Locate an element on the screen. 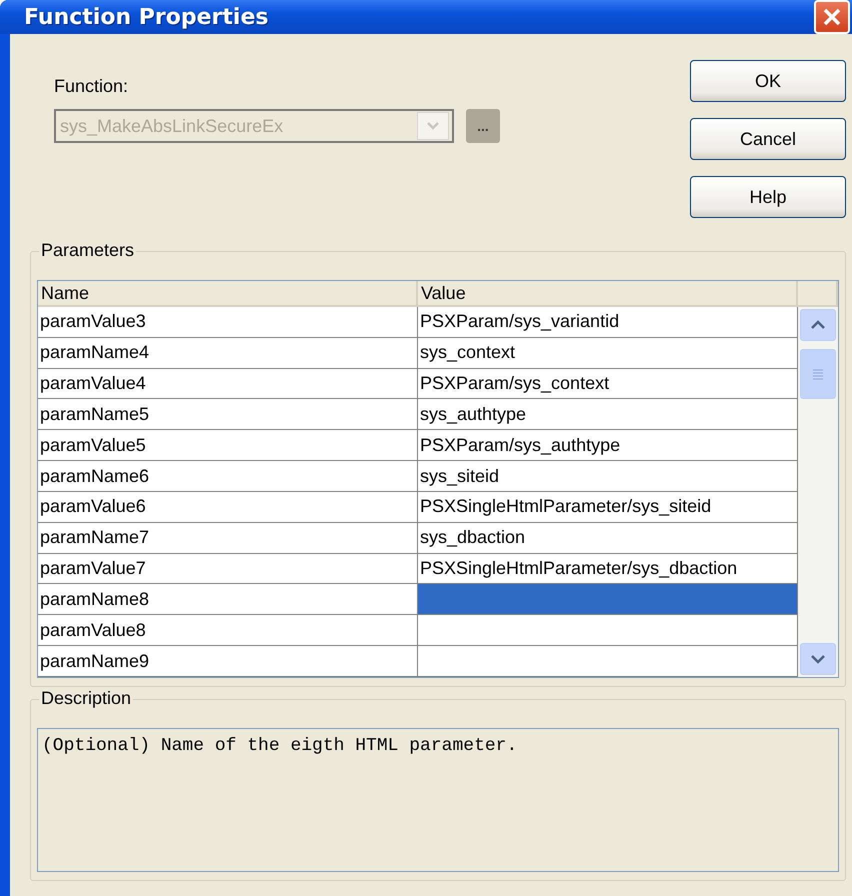 The width and height of the screenshot is (852, 896). table-cell: paramName7 is located at coordinates (228, 538).